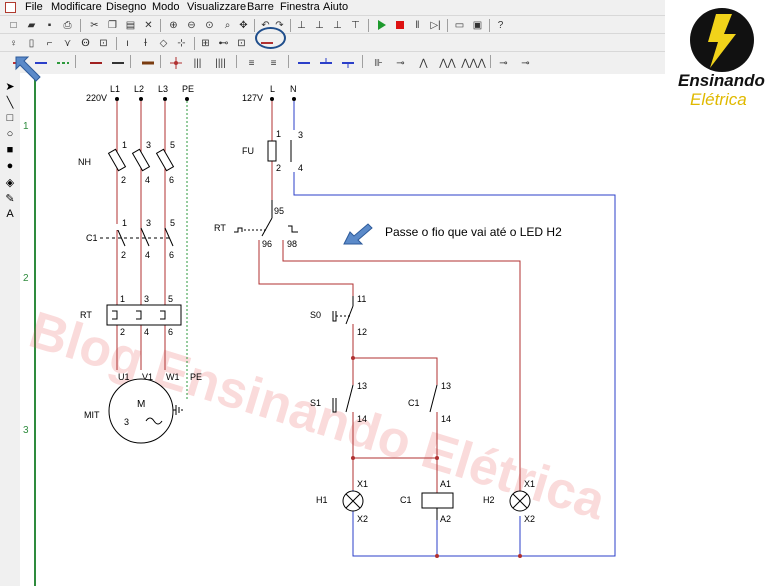 The height and width of the screenshot is (586, 773). I want to click on rt-terminal-3: 3, so click(146, 299).